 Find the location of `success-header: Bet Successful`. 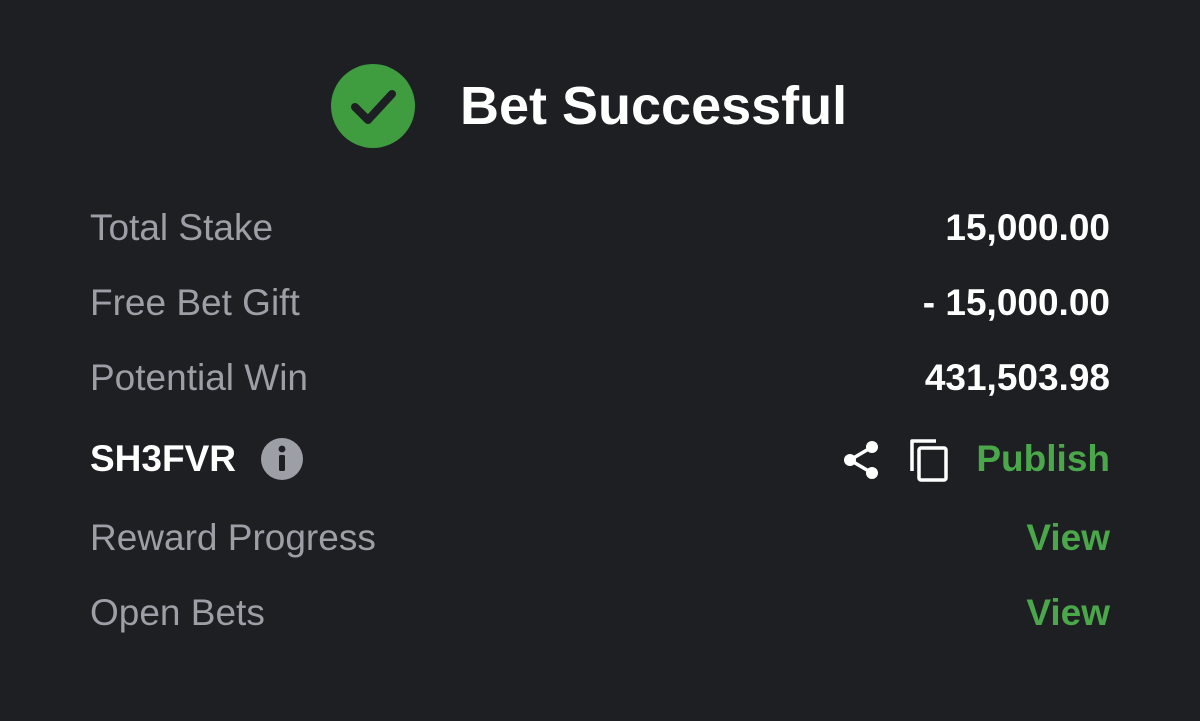

success-header: Bet Successful is located at coordinates (600, 106).